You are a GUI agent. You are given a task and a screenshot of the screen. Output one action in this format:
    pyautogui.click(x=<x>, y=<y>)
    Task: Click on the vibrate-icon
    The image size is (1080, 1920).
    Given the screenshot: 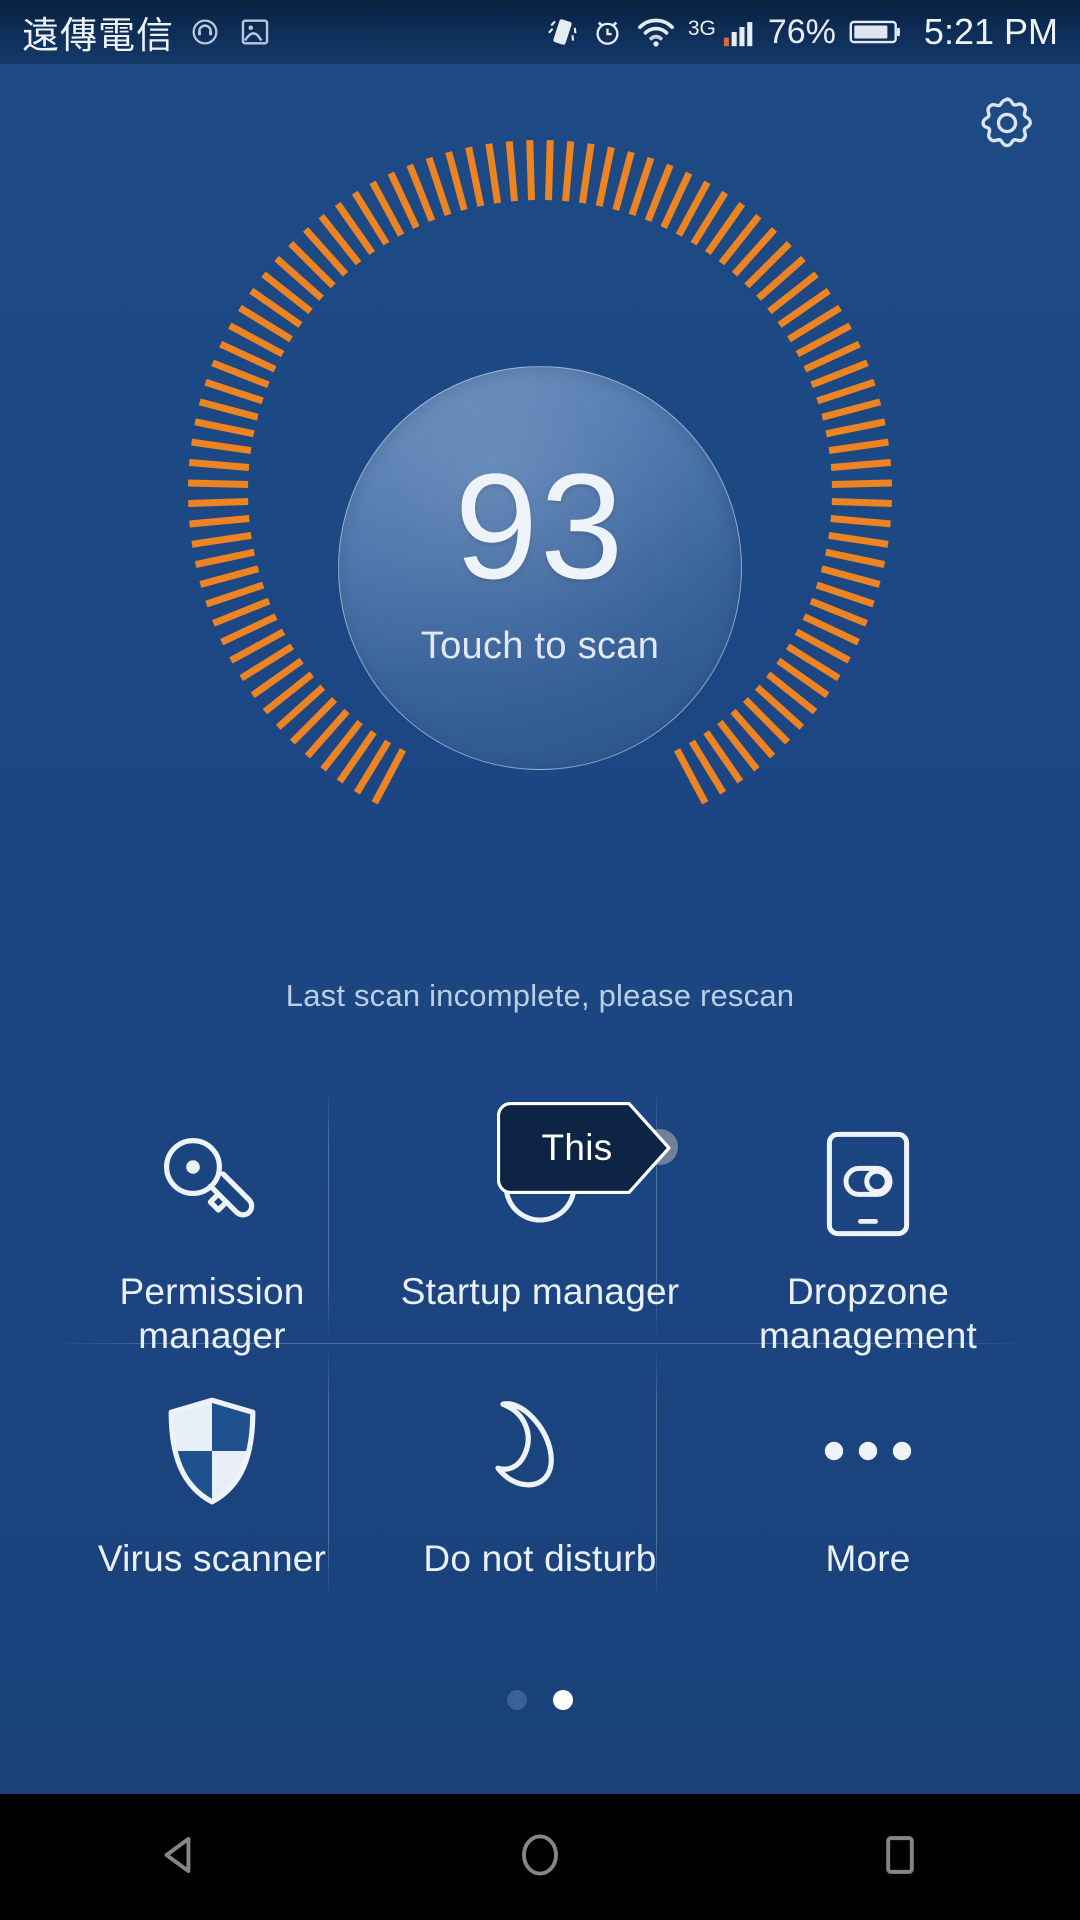 What is the action you would take?
    pyautogui.click(x=562, y=32)
    